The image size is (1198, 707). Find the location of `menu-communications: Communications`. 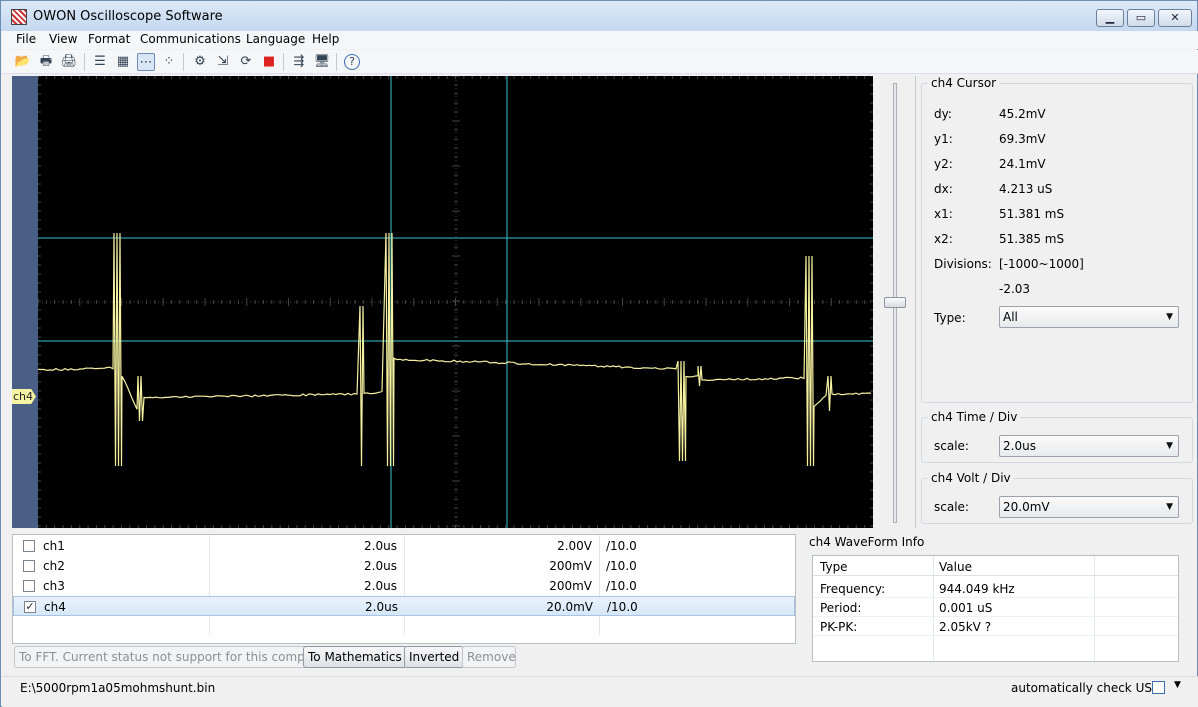

menu-communications: Communications is located at coordinates (190, 39).